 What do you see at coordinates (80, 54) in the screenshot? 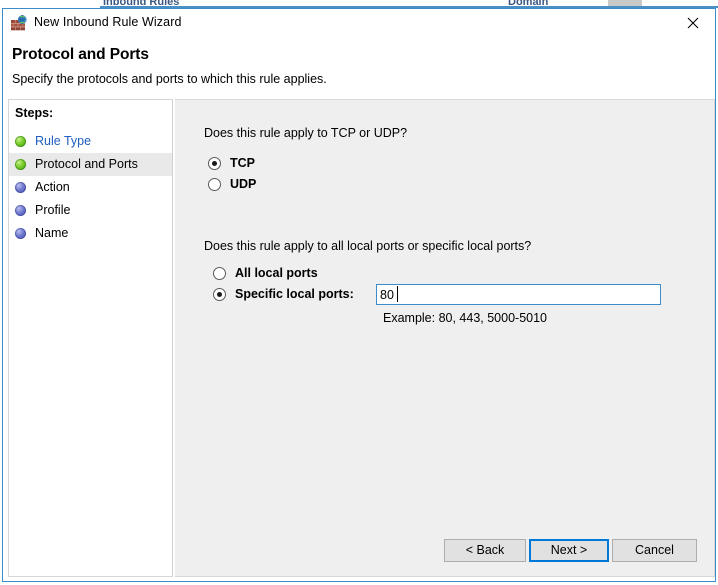
I see `page-title: Protocol and Ports` at bounding box center [80, 54].